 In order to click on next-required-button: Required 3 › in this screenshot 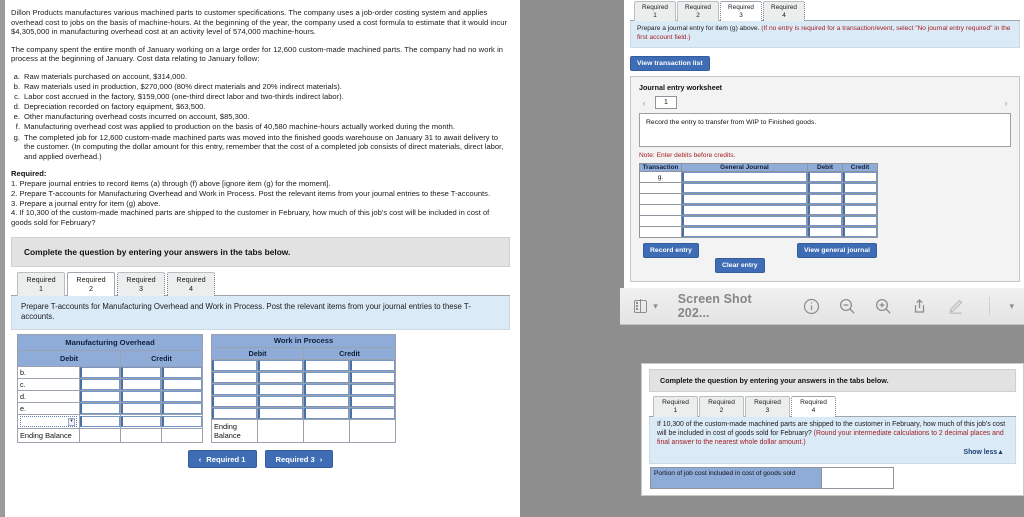, I will do `click(299, 459)`.